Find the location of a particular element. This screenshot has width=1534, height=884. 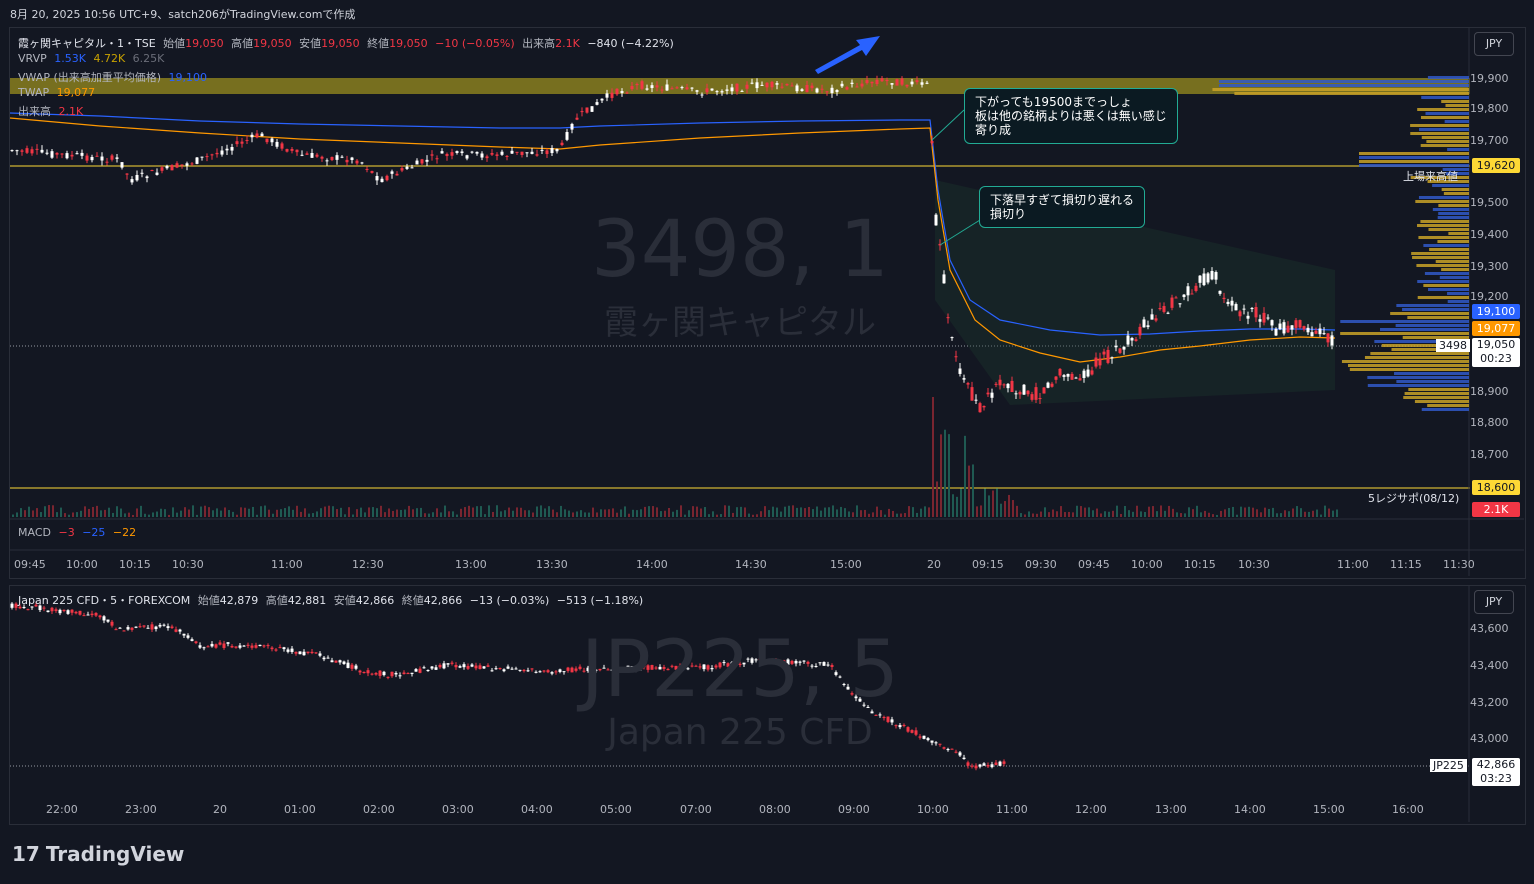

volume-bars is located at coordinates (675, 457).